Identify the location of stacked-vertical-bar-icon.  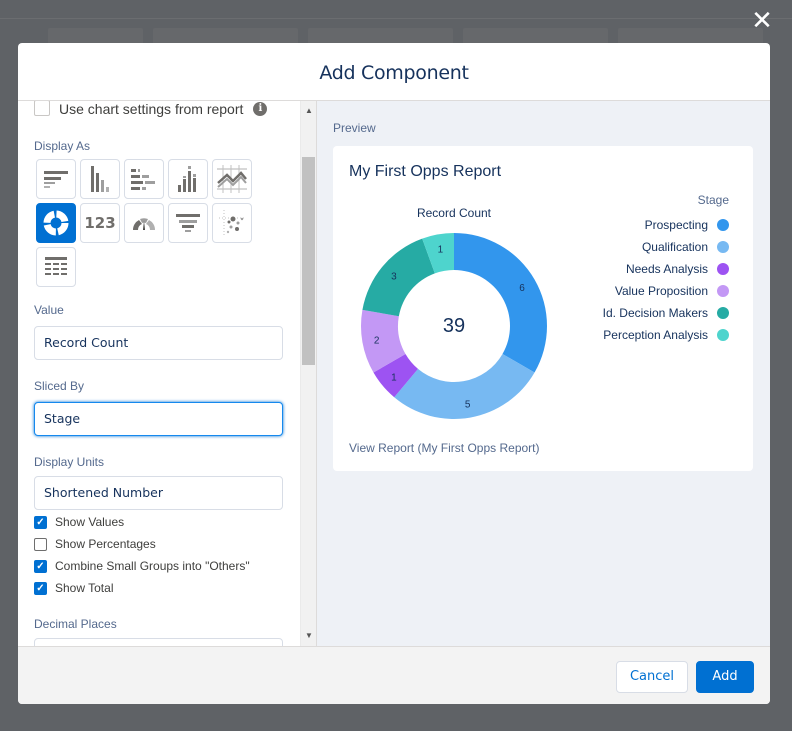
(187, 179).